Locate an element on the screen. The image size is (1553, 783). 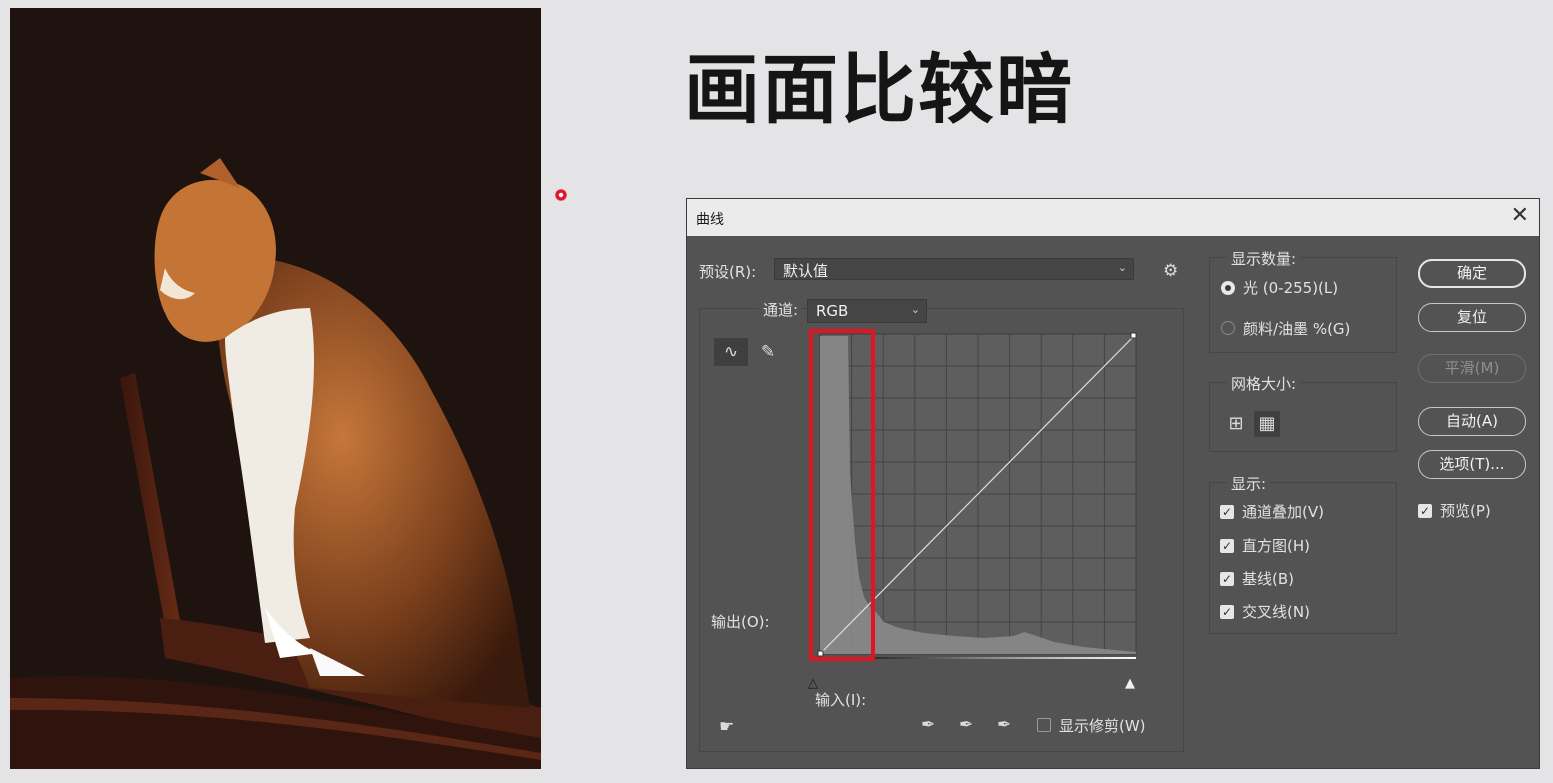
intersection-line-label: 交叉线(N) is located at coordinates (1276, 612).